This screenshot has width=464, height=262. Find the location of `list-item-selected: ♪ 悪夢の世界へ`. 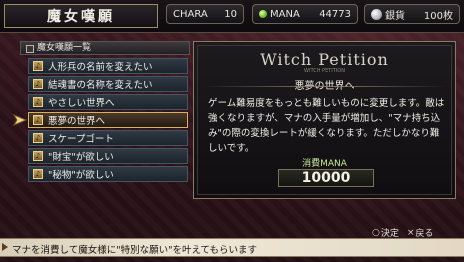

list-item-selected: ♪ 悪夢の世界へ is located at coordinates (100, 120).